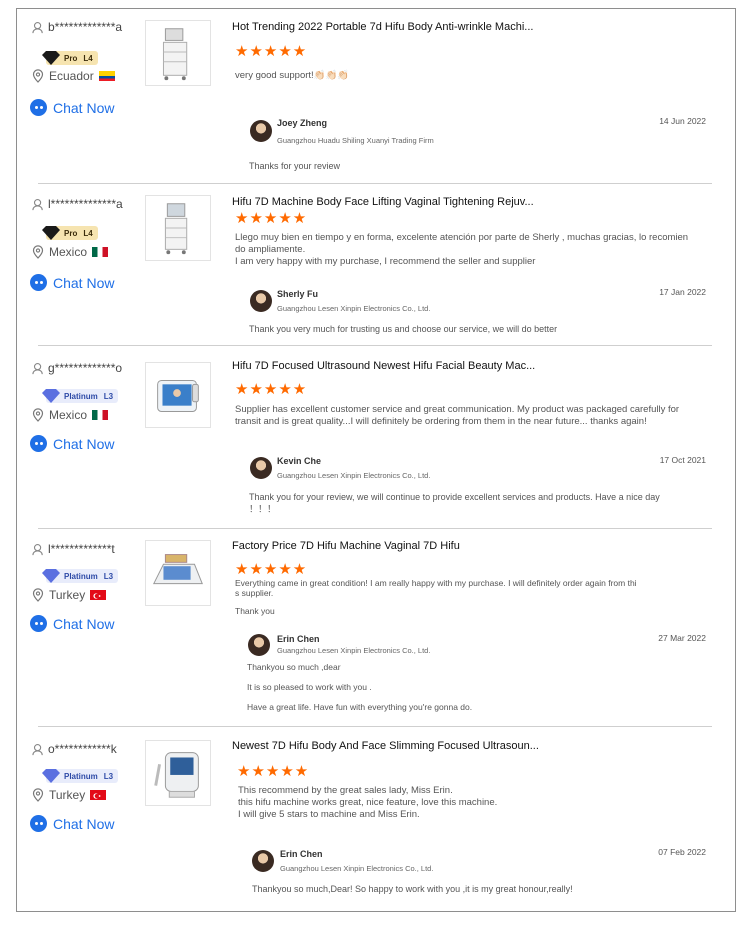 This screenshot has width=750, height=942. I want to click on buyer-name: l**************a, so click(77, 204).